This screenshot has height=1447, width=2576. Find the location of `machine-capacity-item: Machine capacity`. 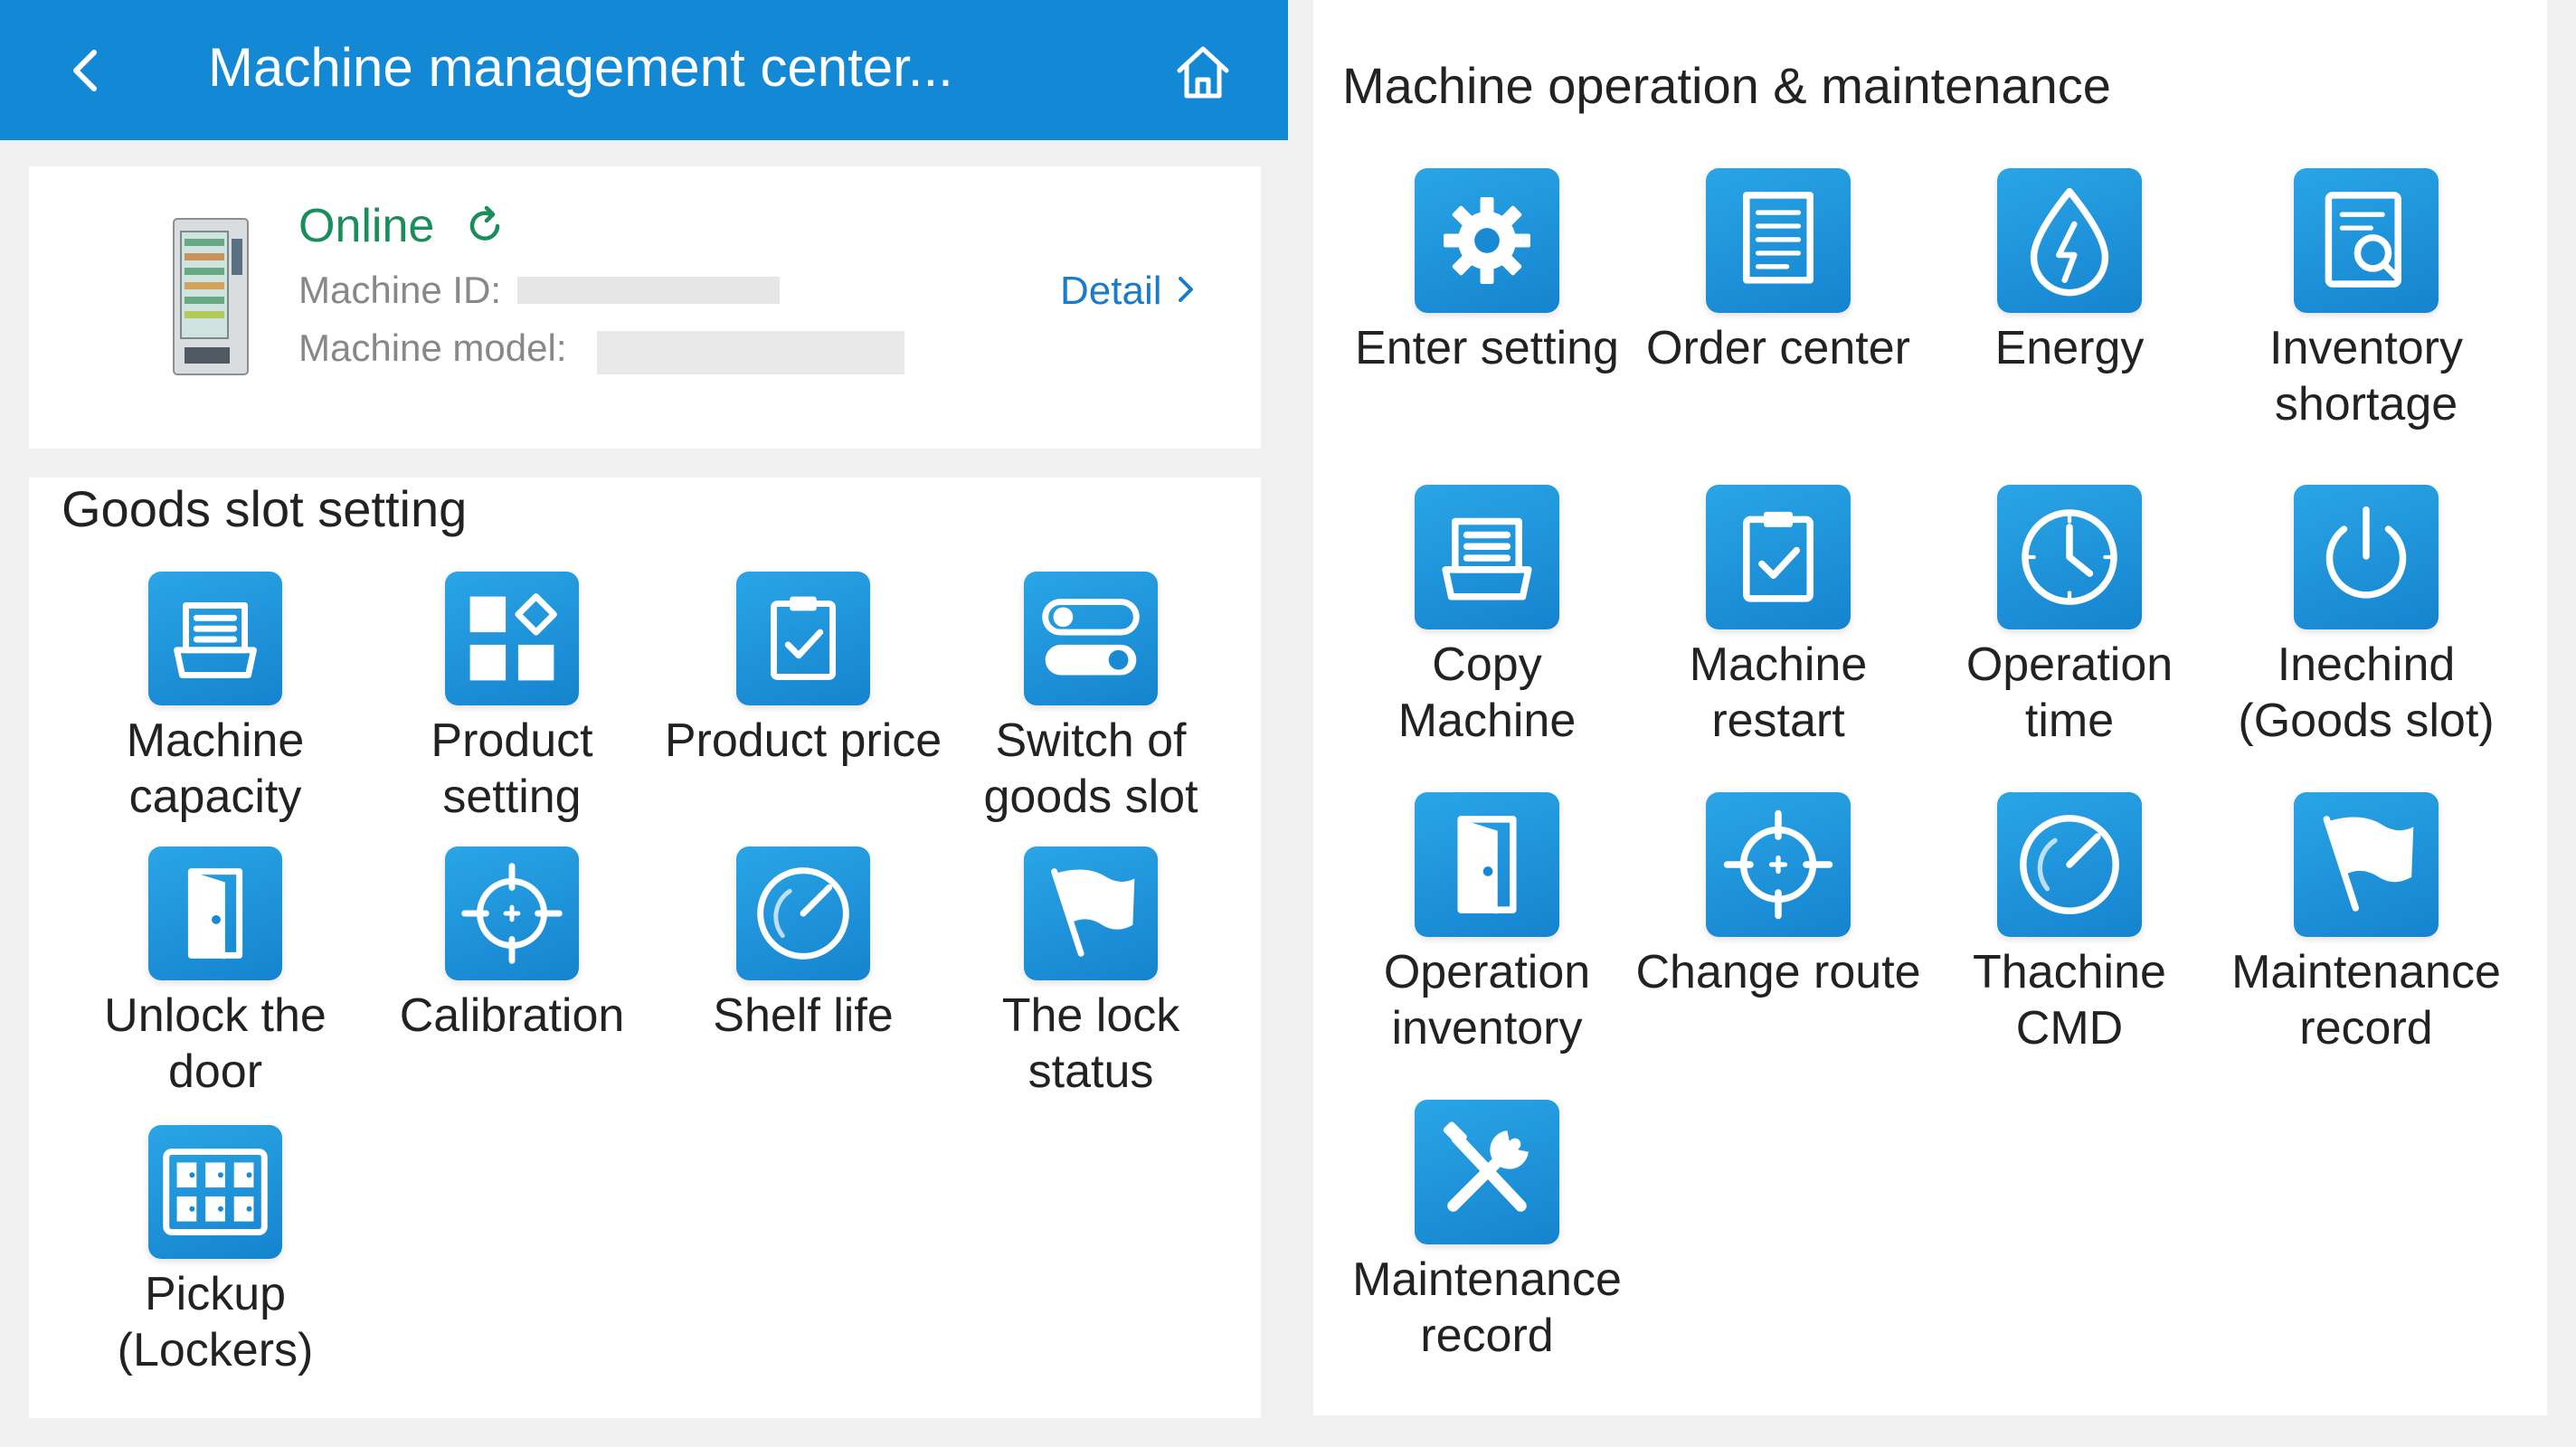

machine-capacity-item: Machine capacity is located at coordinates (216, 701).